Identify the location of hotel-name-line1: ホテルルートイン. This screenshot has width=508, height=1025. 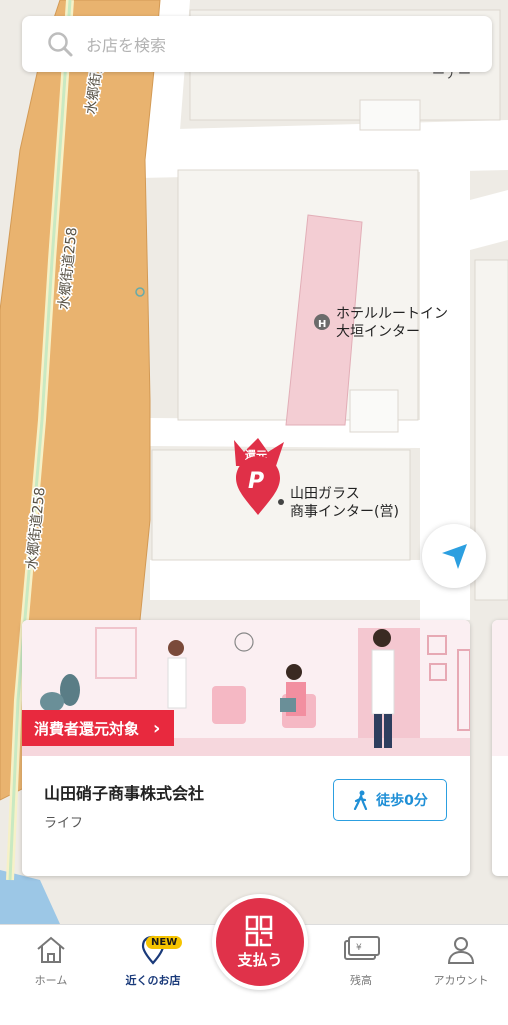
(392, 314).